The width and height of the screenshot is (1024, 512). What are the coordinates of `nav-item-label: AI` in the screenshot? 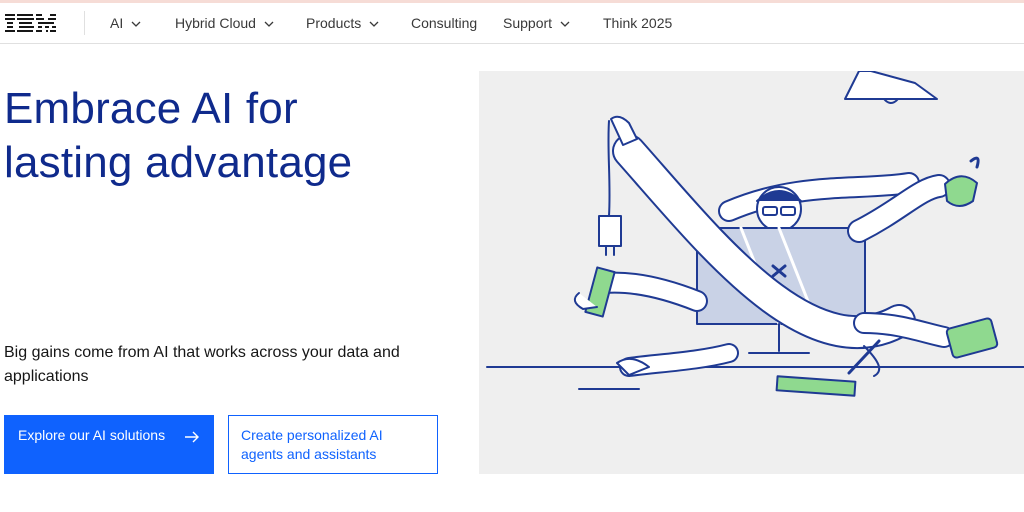 It's located at (117, 23).